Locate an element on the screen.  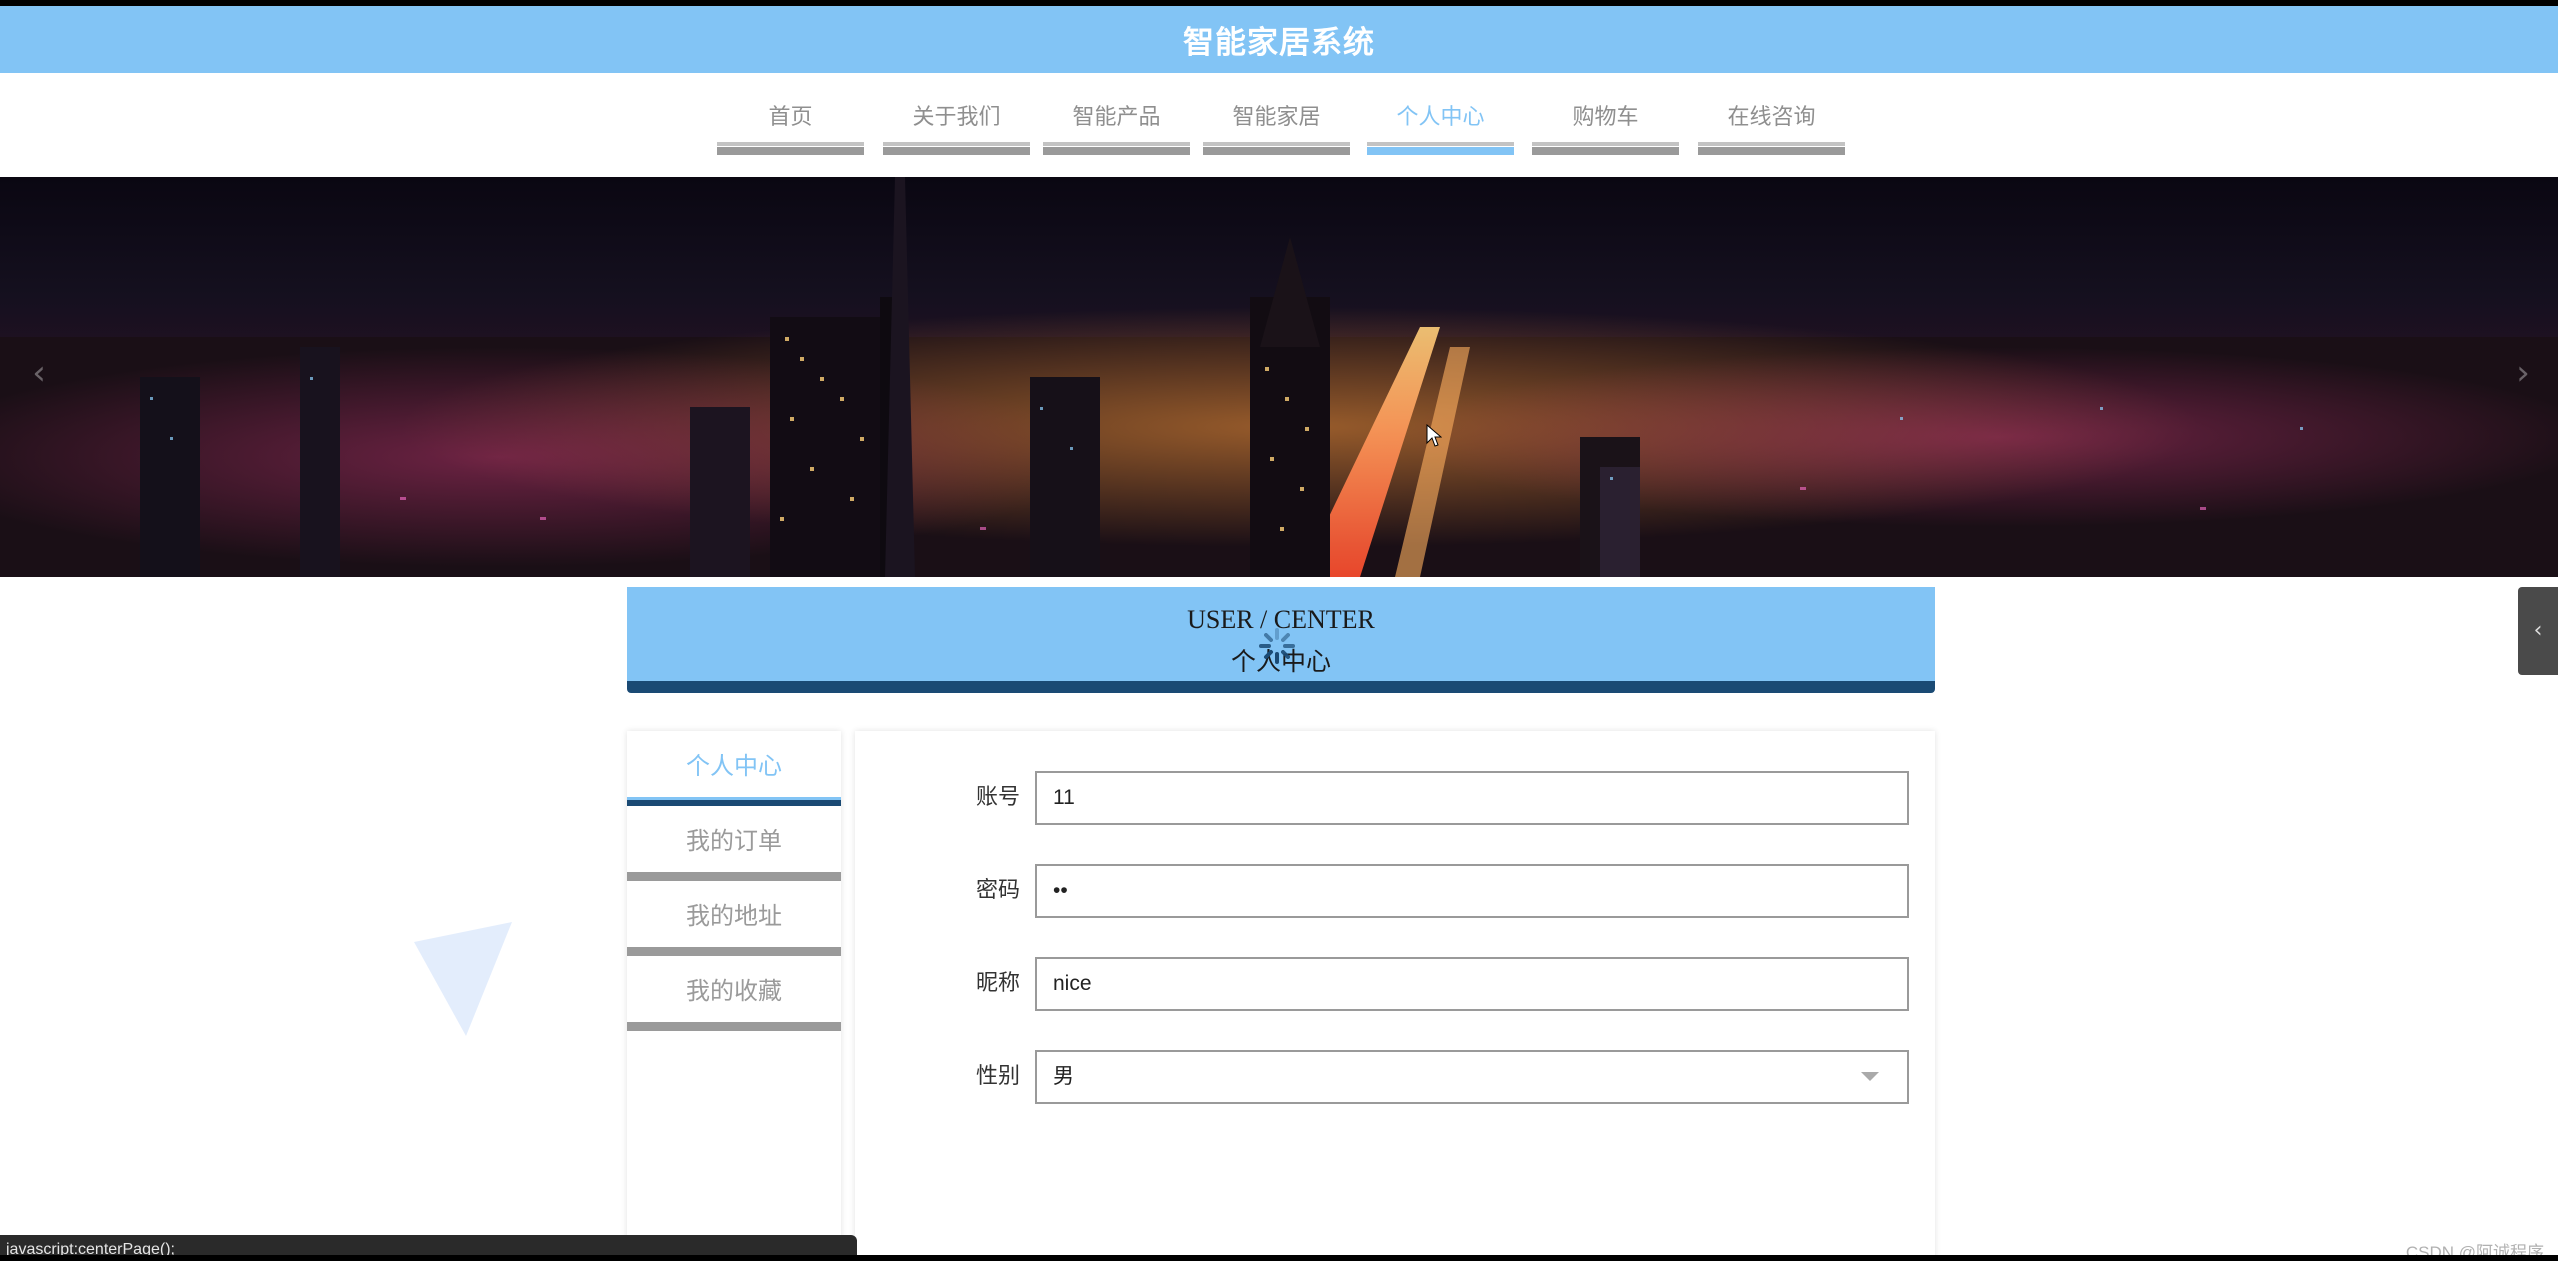
nav-item-label: 首页 is located at coordinates (790, 117).